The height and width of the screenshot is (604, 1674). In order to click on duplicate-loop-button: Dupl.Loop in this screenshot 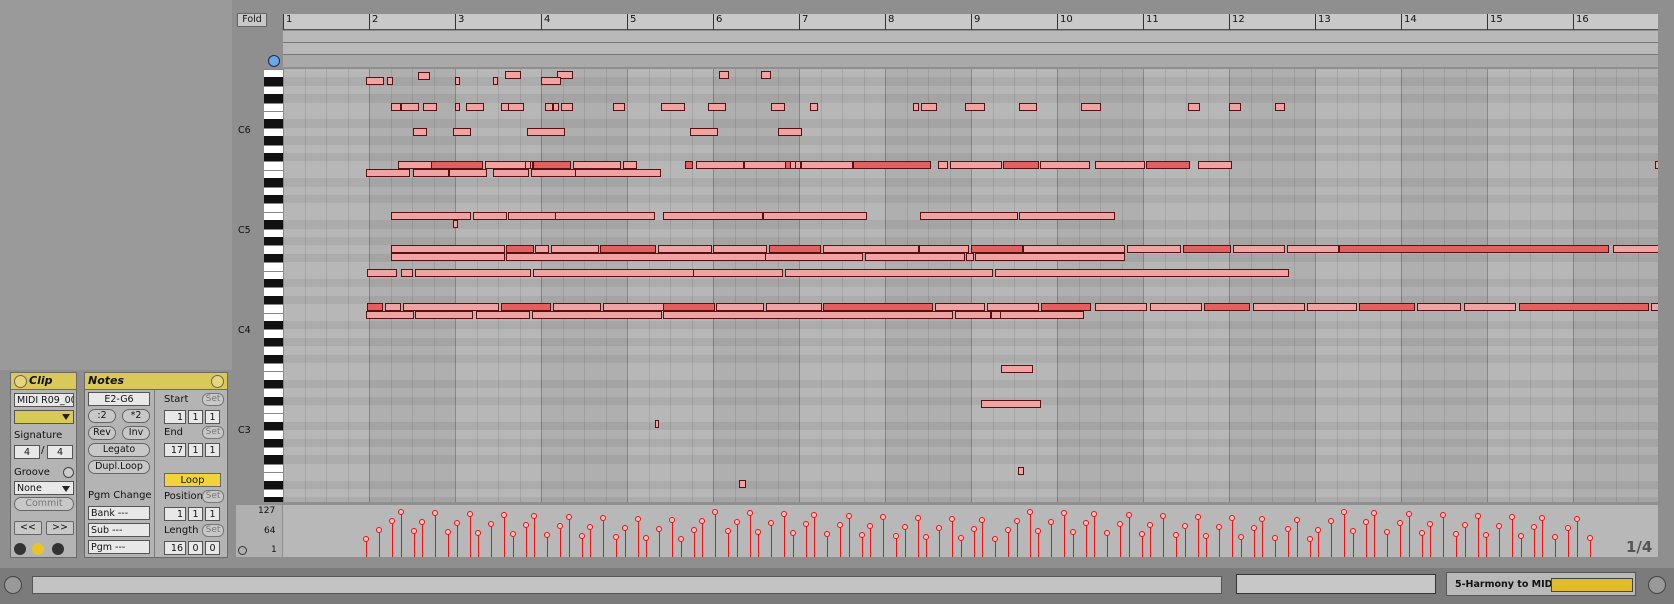, I will do `click(119, 467)`.